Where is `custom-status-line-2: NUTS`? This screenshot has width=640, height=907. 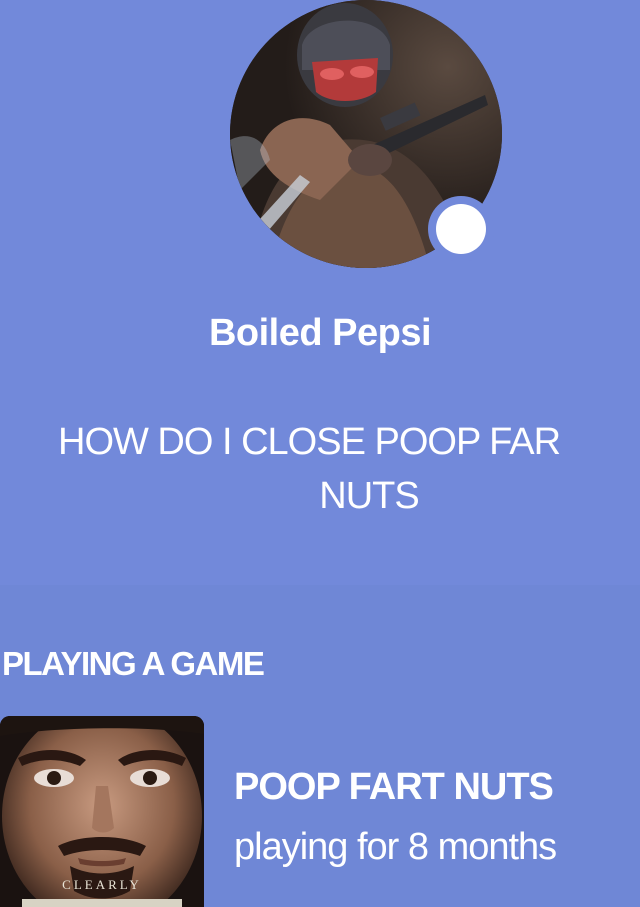 custom-status-line-2: NUTS is located at coordinates (369, 496).